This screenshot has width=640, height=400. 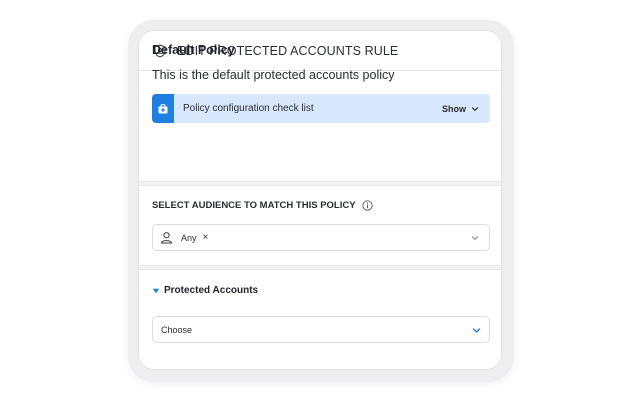 I want to click on audience-chip: Any ×, so click(x=184, y=237).